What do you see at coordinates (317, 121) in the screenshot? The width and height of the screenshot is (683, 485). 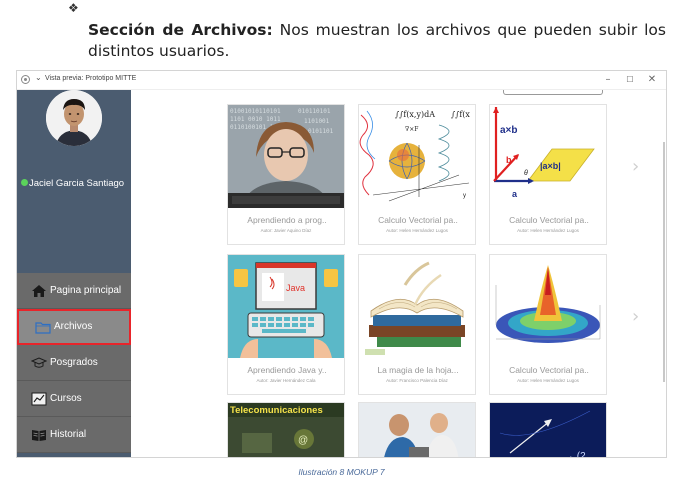 I see `svg-text: 1101001` at bounding box center [317, 121].